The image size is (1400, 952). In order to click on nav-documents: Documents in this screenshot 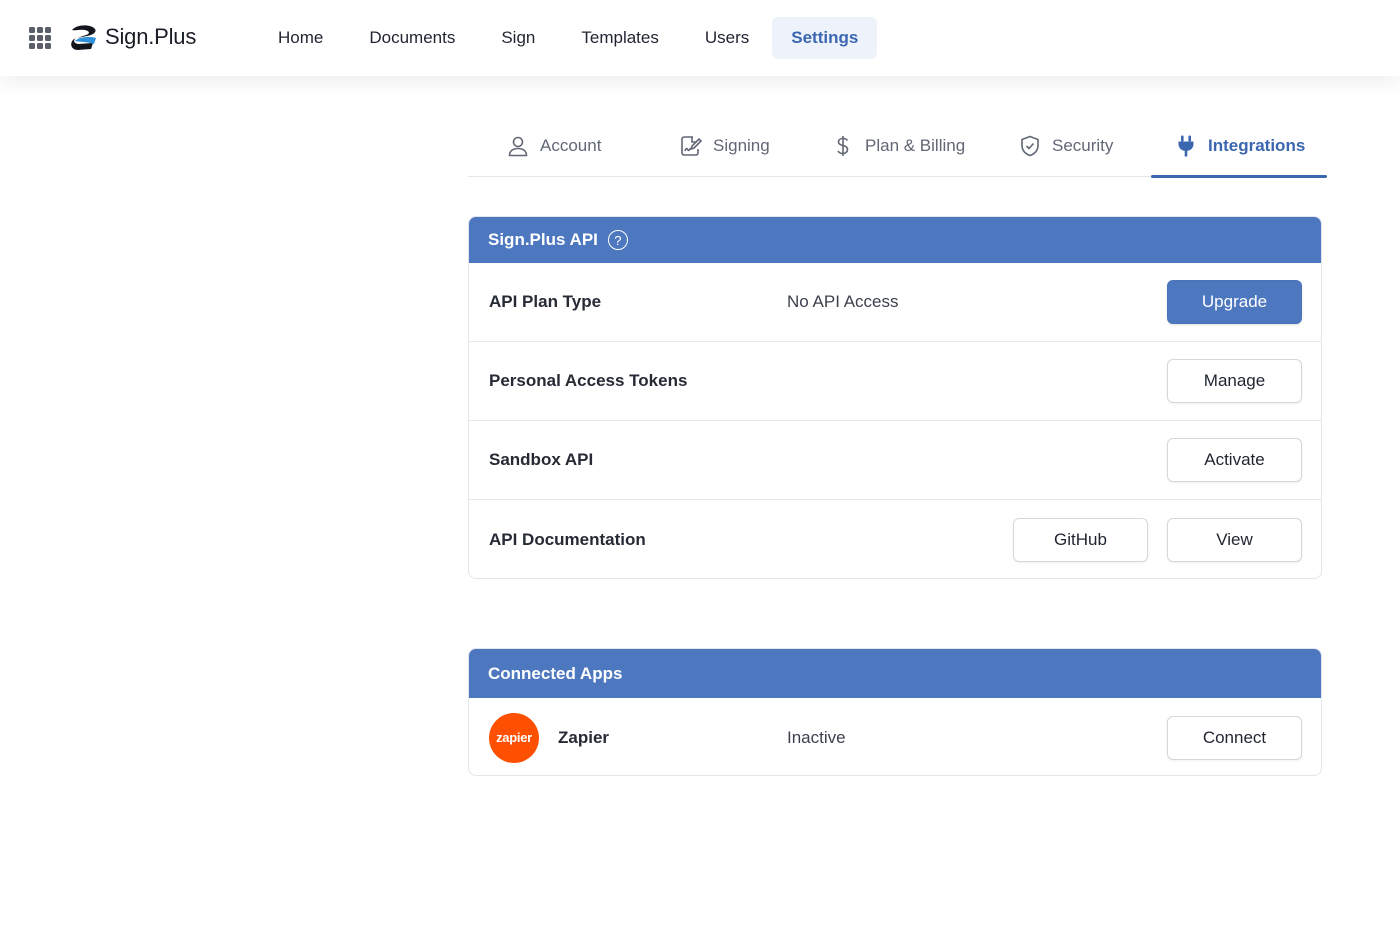, I will do `click(412, 38)`.